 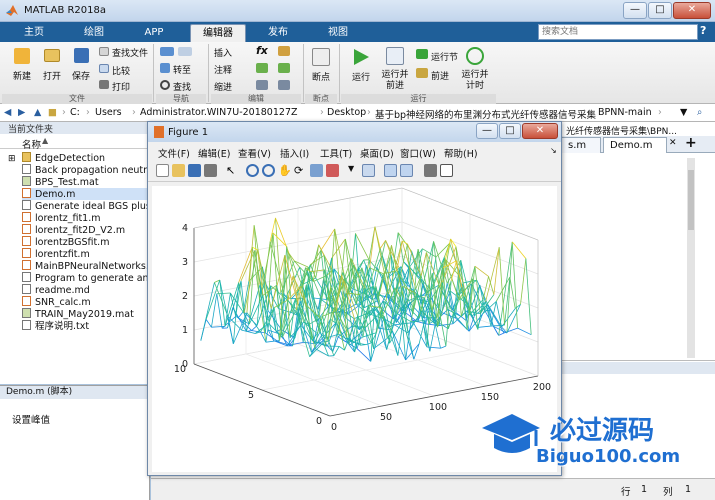 I want to click on insert-button: 插入, so click(x=223, y=52).